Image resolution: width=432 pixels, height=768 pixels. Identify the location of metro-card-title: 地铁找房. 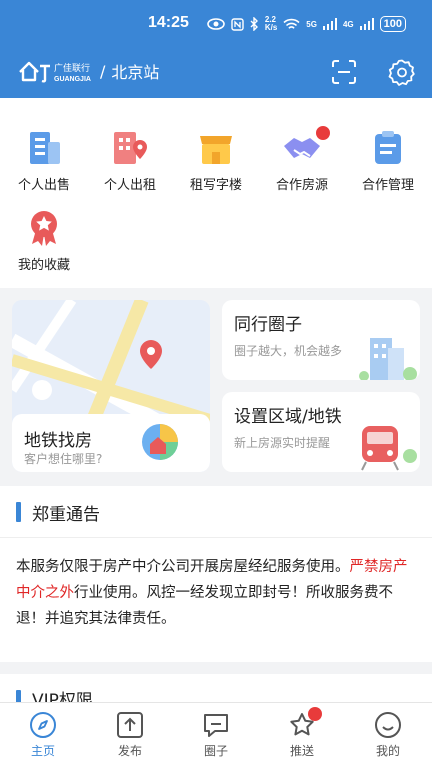
(58, 441).